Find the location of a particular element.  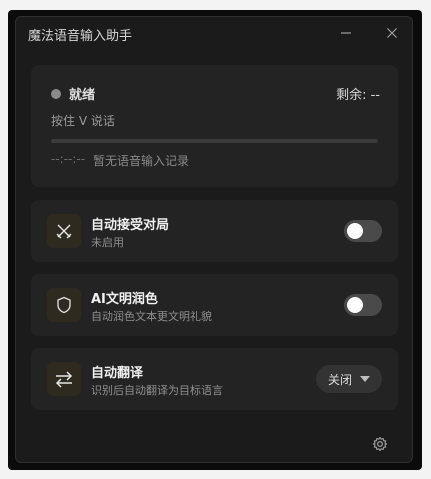

minimize-button is located at coordinates (346, 33).